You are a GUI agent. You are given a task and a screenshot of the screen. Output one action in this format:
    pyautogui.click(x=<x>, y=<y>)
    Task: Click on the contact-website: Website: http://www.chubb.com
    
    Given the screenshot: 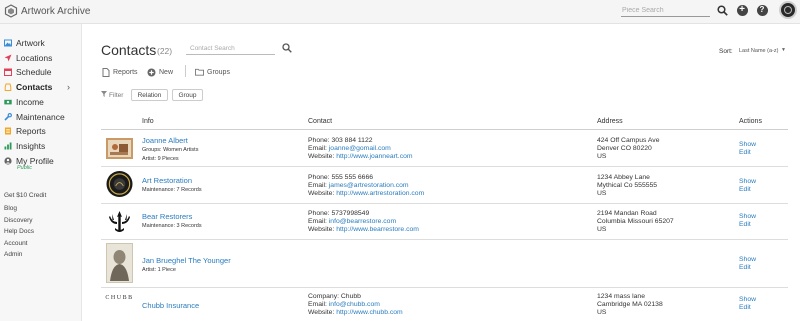 What is the action you would take?
    pyautogui.click(x=355, y=312)
    